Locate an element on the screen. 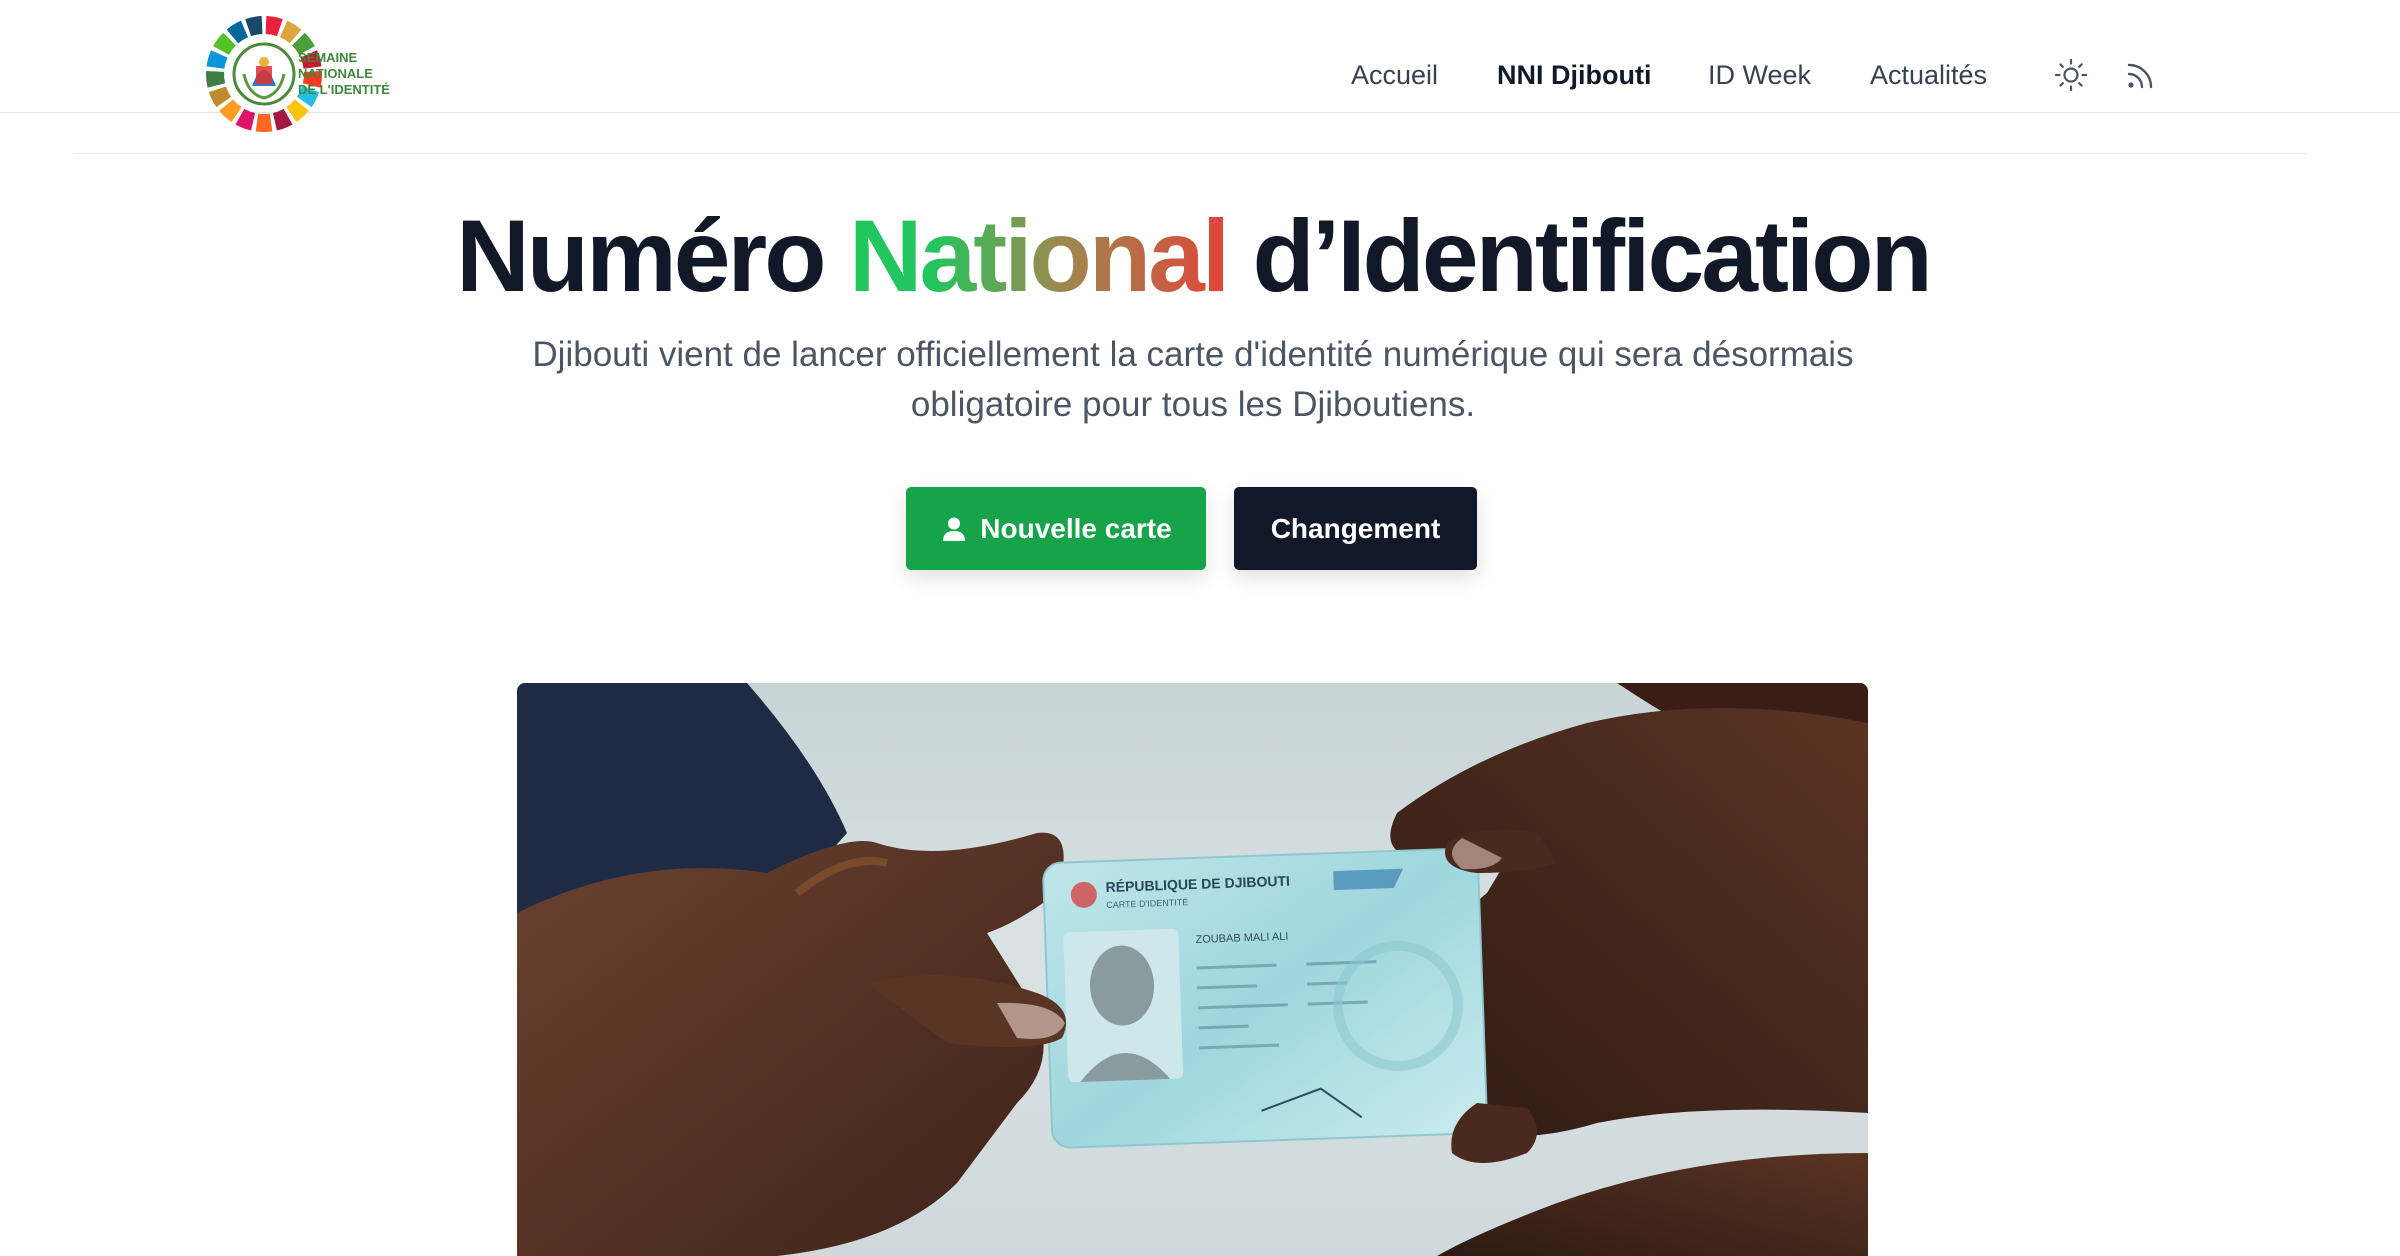 The image size is (2400, 1256). user-icon is located at coordinates (954, 529).